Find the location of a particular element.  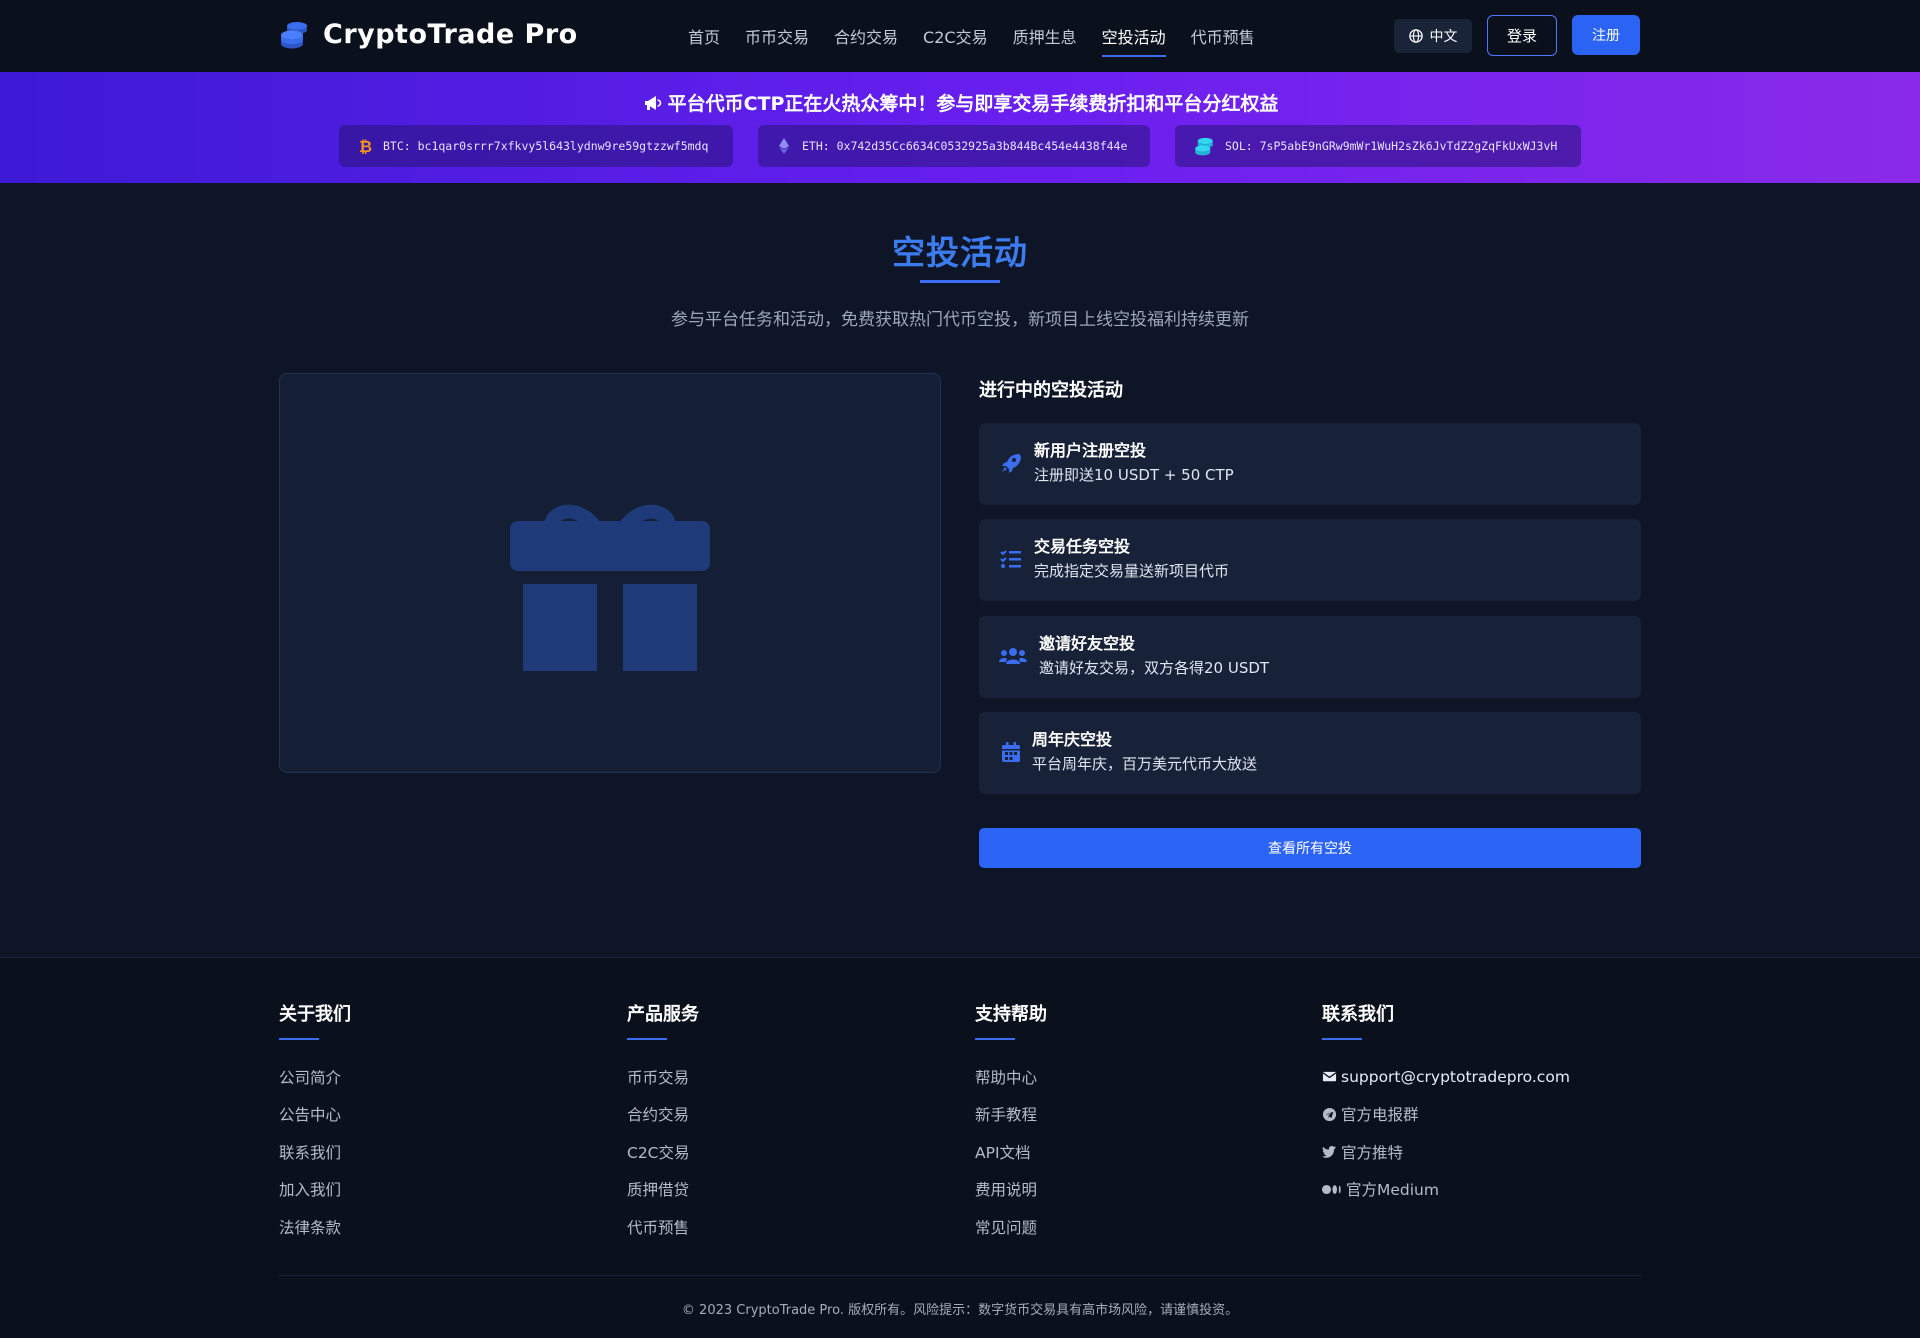

medium-icon is located at coordinates (1331, 1189).